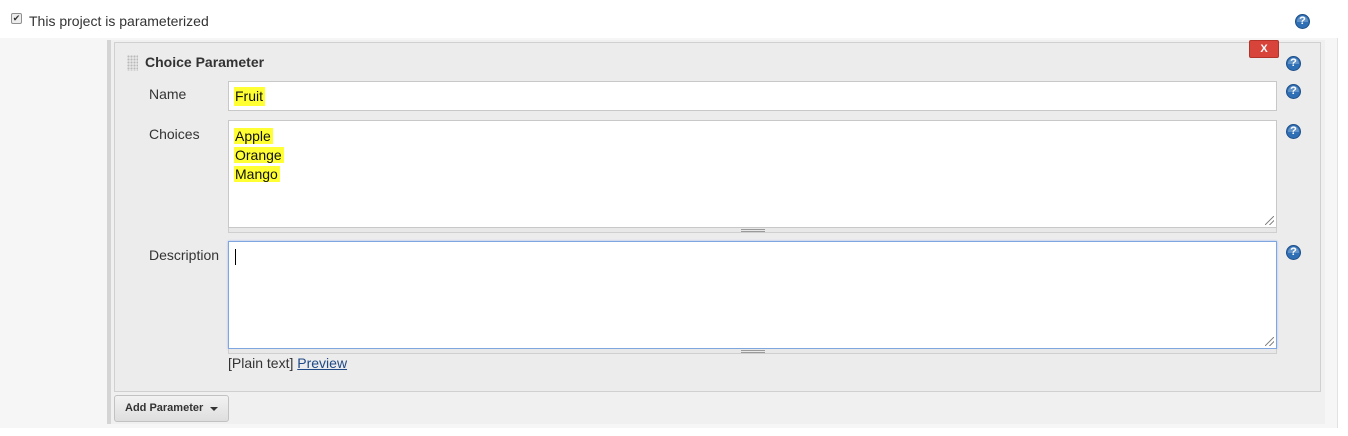  Describe the element at coordinates (322, 363) in the screenshot. I see `preview-link: Preview` at that location.